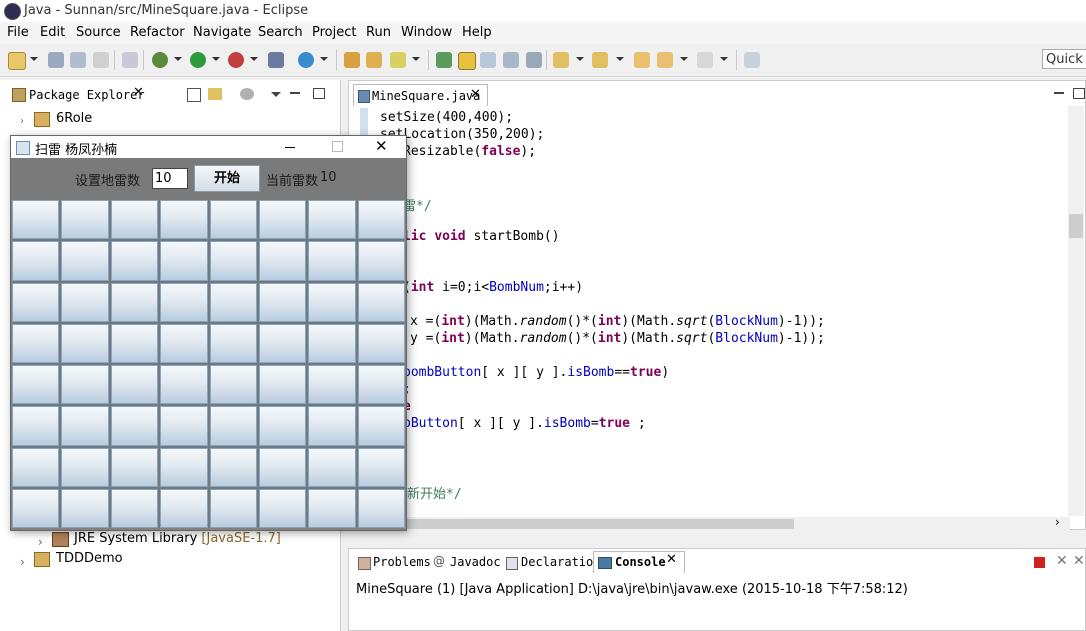  Describe the element at coordinates (87, 95) in the screenshot. I see `package-explorer-tab: Package Explorer` at that location.